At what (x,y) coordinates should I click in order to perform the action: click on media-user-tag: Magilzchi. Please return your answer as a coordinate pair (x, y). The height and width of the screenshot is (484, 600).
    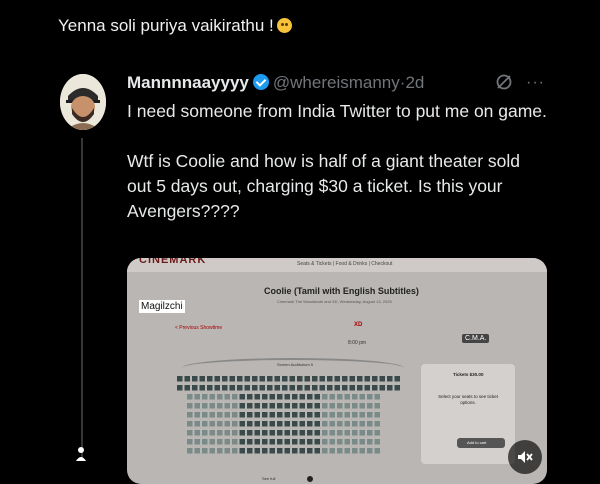
    Looking at the image, I should click on (162, 306).